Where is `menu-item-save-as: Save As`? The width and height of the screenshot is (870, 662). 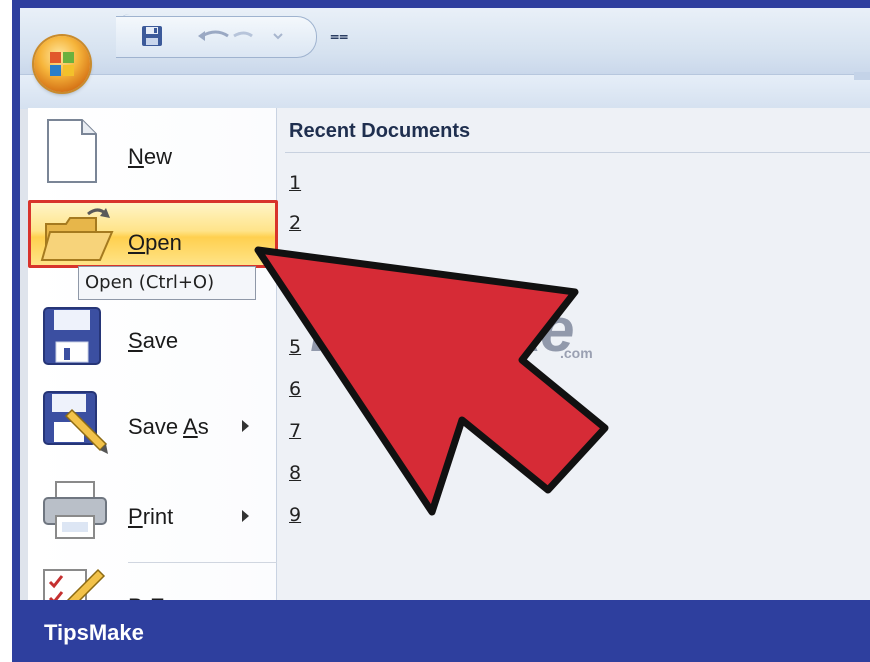
menu-item-save-as: Save As is located at coordinates (152, 420).